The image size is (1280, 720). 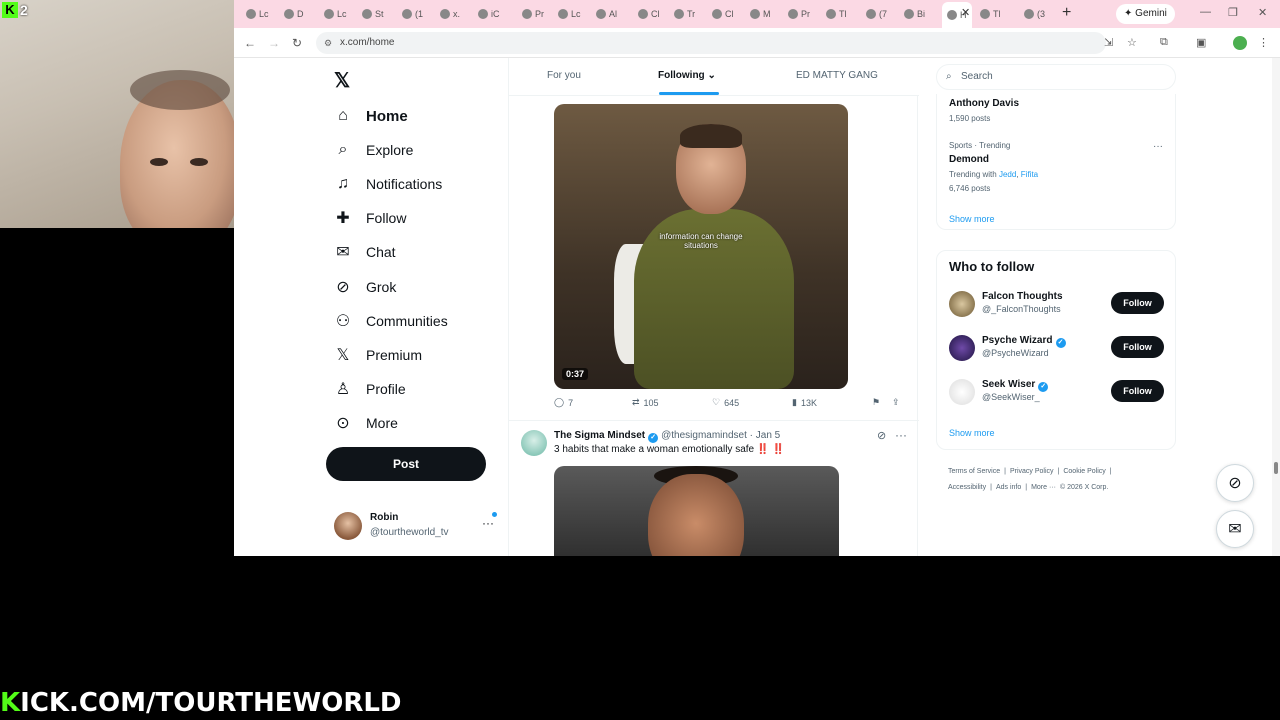 What do you see at coordinates (1145, 14) in the screenshot?
I see `gemini-button: ✦ Gemini` at bounding box center [1145, 14].